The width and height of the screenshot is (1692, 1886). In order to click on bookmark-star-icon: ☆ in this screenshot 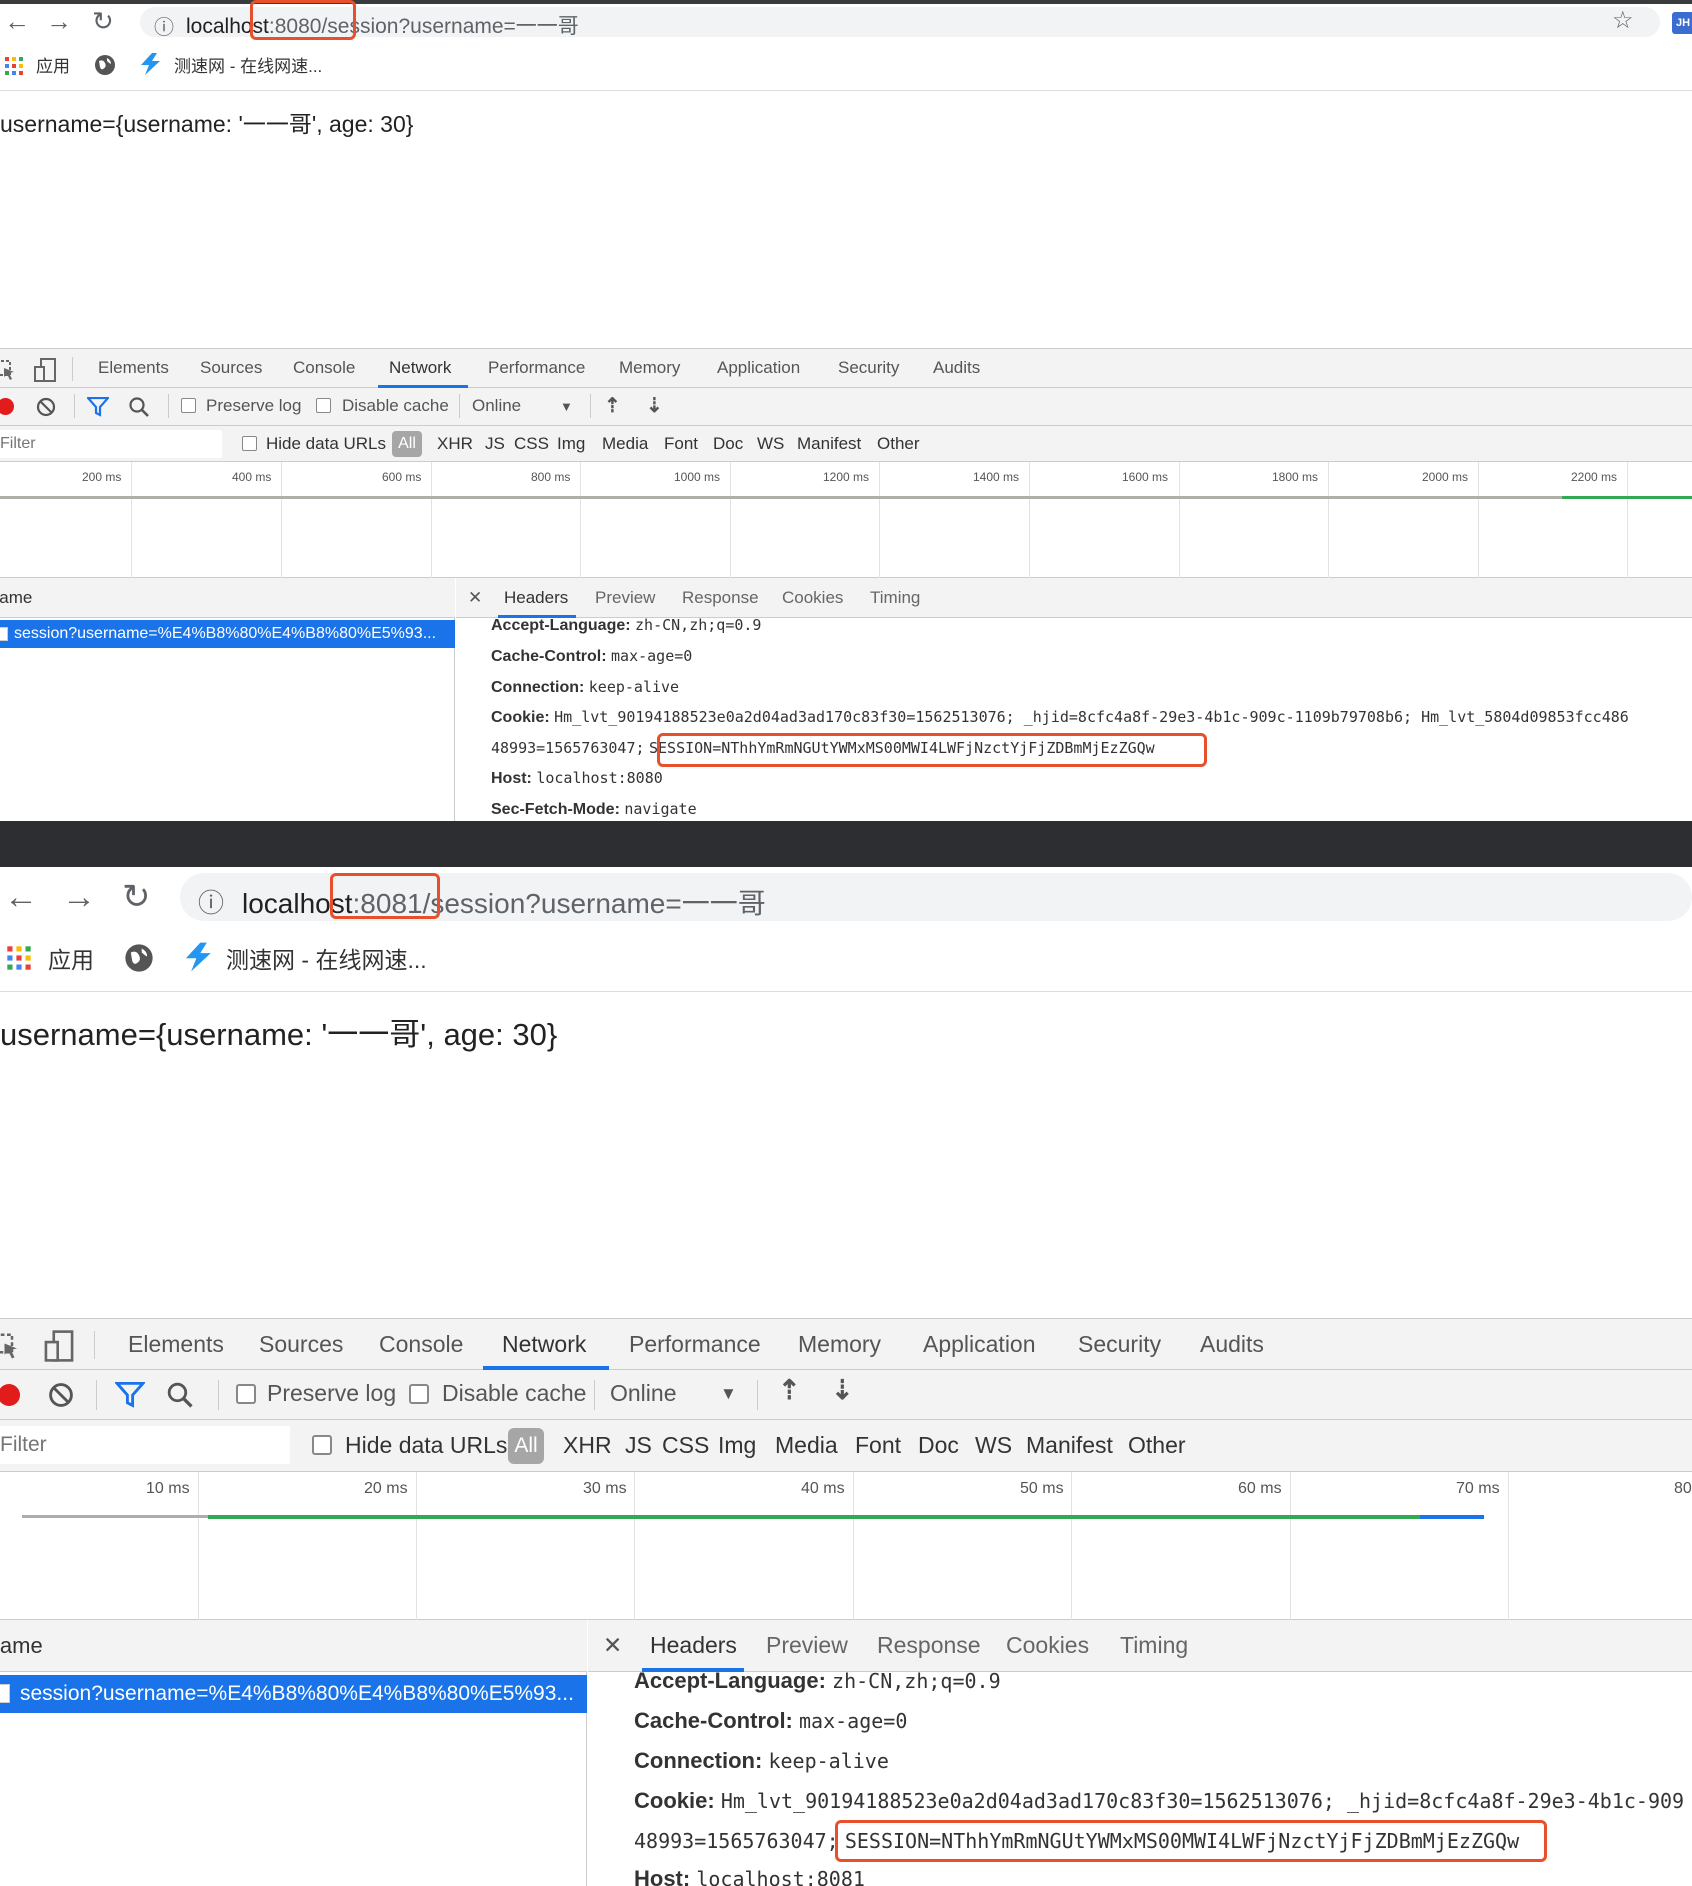, I will do `click(1623, 20)`.